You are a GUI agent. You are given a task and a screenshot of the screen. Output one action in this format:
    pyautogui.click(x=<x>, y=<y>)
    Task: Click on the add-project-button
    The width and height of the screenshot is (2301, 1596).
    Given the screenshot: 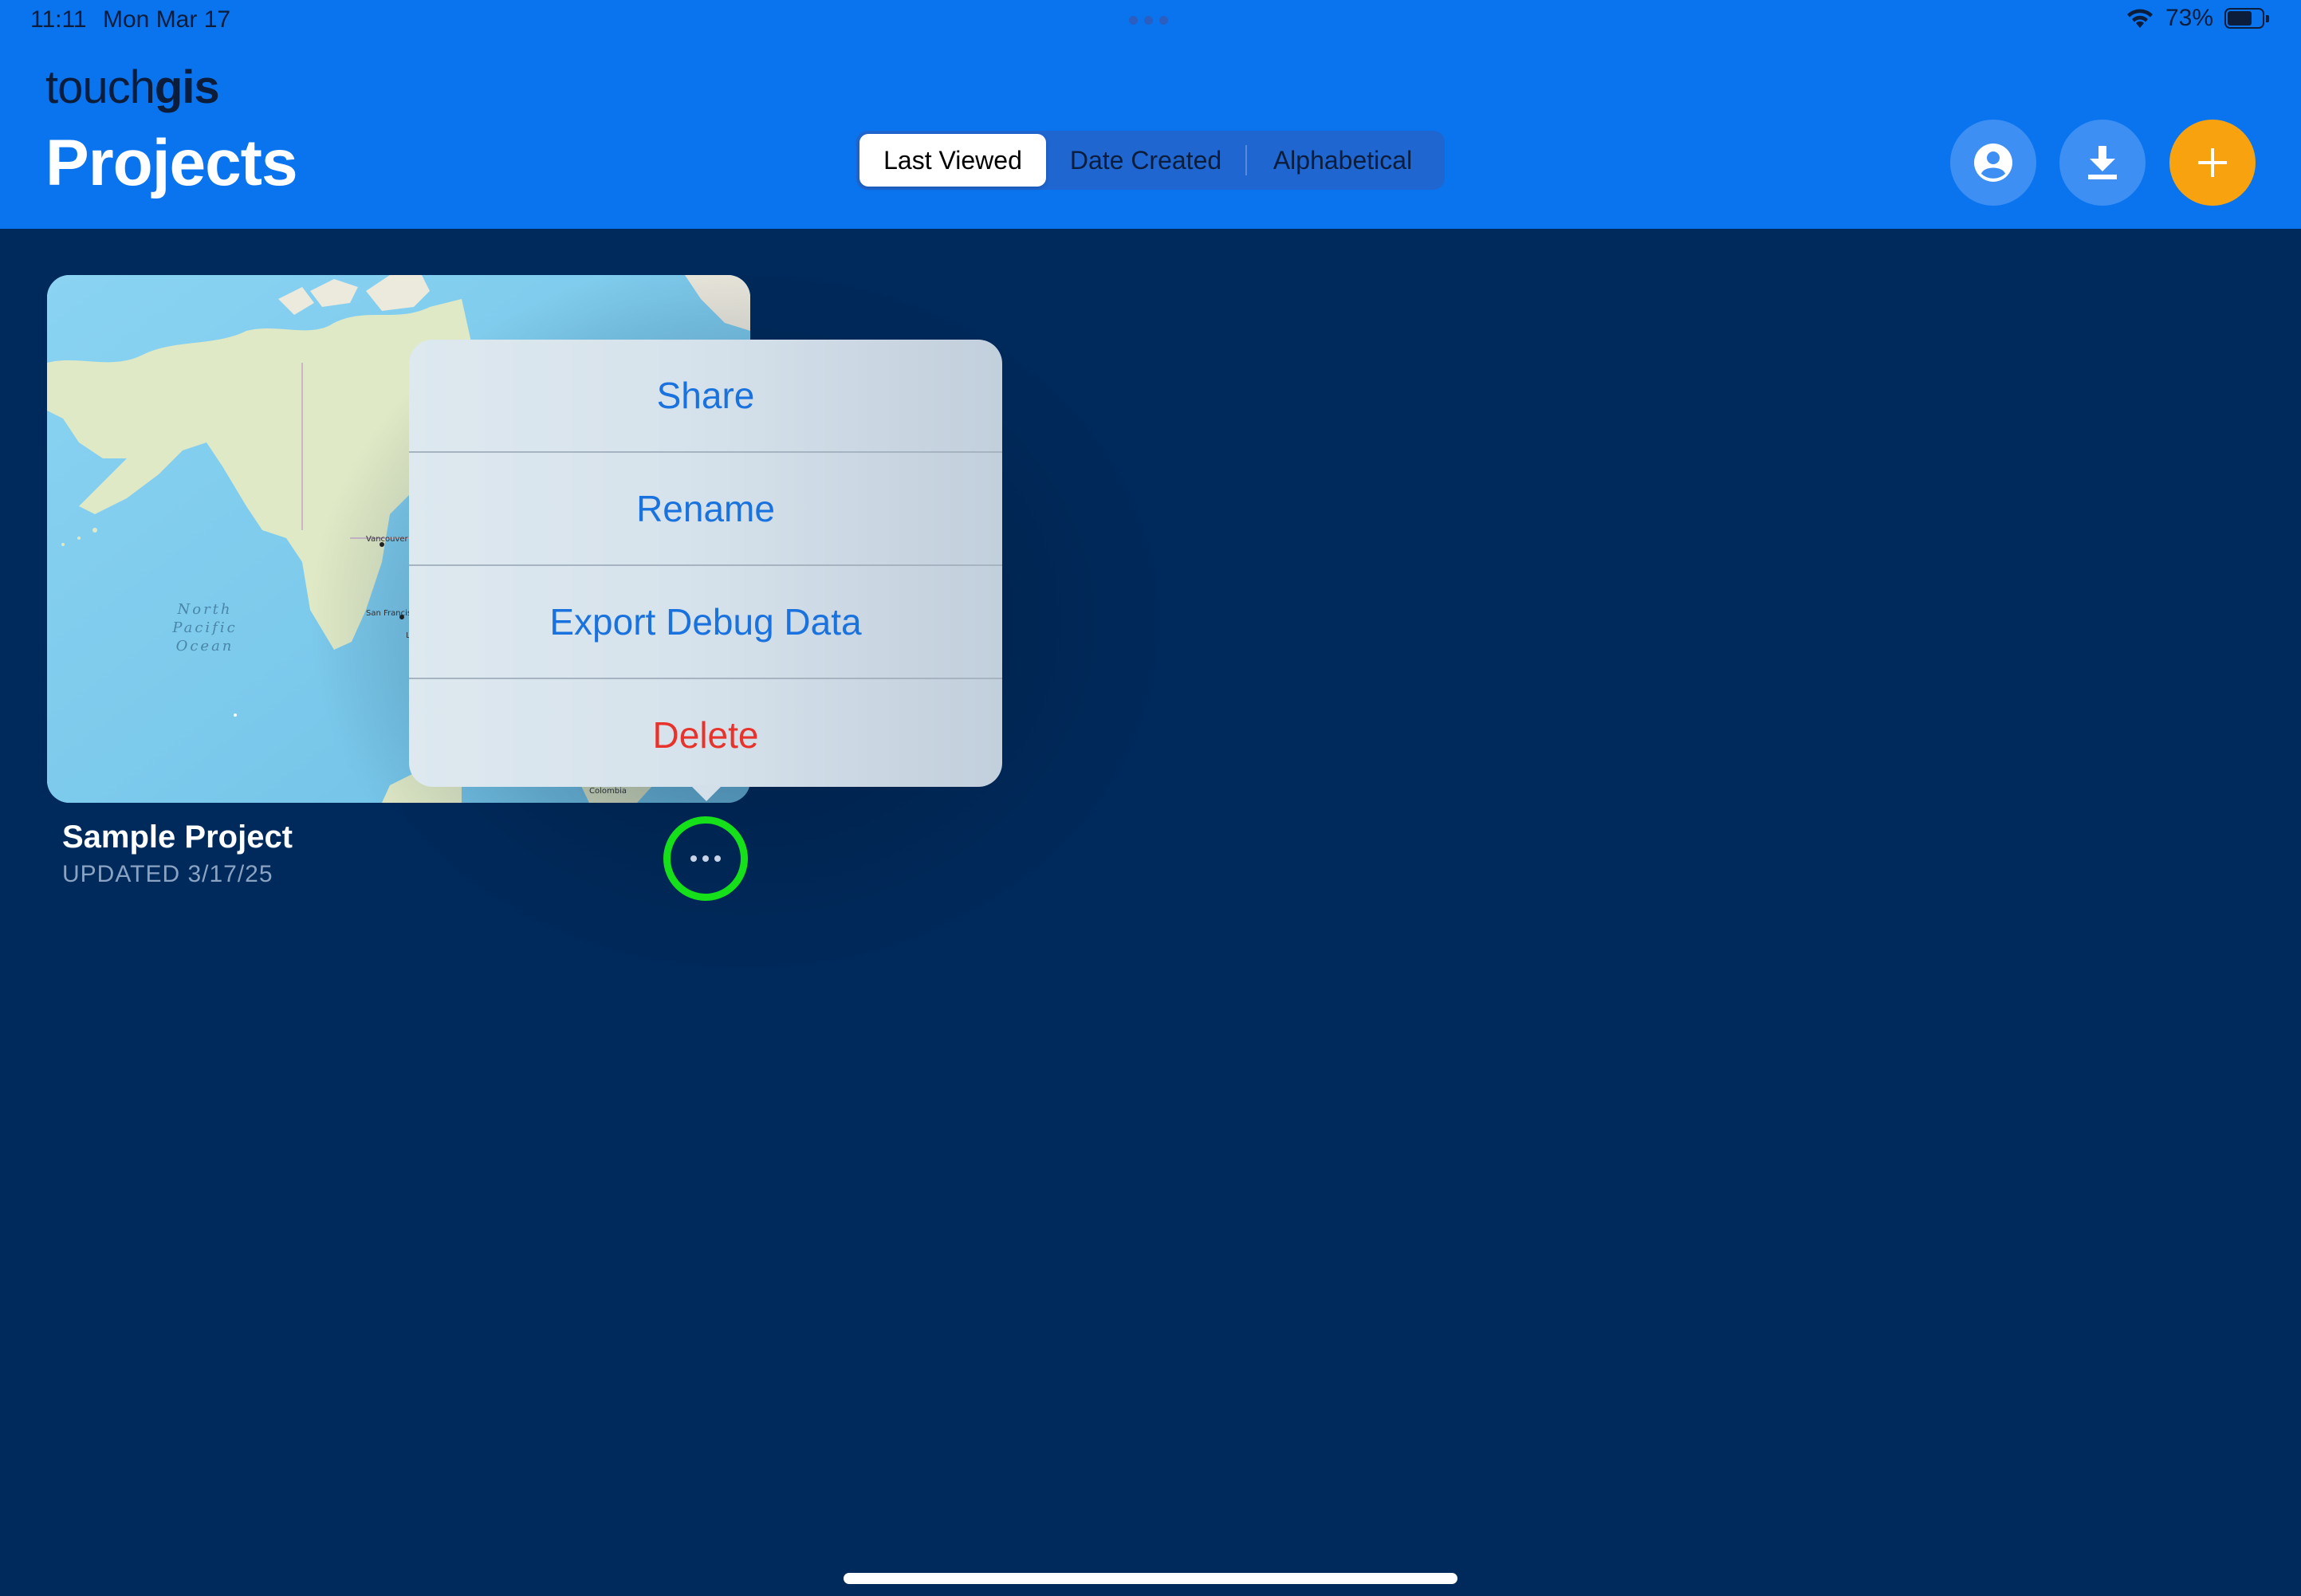 What is the action you would take?
    pyautogui.click(x=2212, y=163)
    